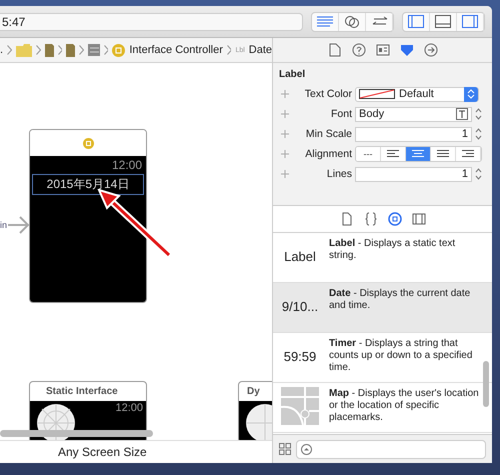 The height and width of the screenshot is (475, 500). Describe the element at coordinates (377, 94) in the screenshot. I see `color-swatch-icon` at that location.